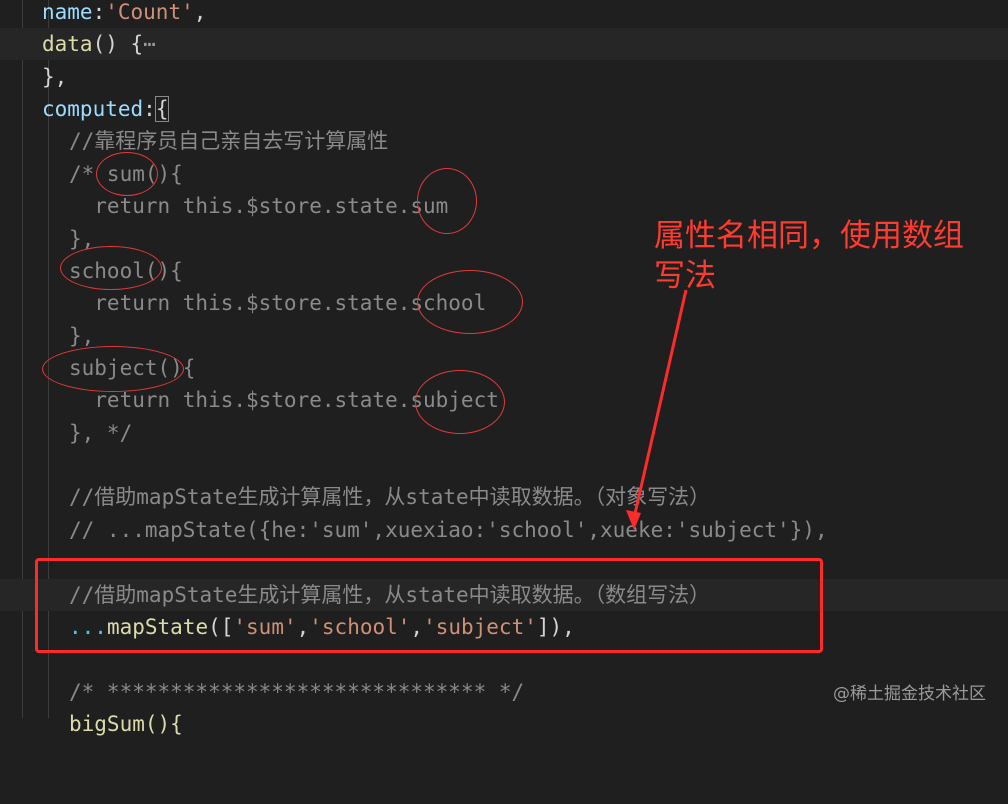 The height and width of the screenshot is (804, 1008). What do you see at coordinates (429, 605) in the screenshot?
I see `highlight-box` at bounding box center [429, 605].